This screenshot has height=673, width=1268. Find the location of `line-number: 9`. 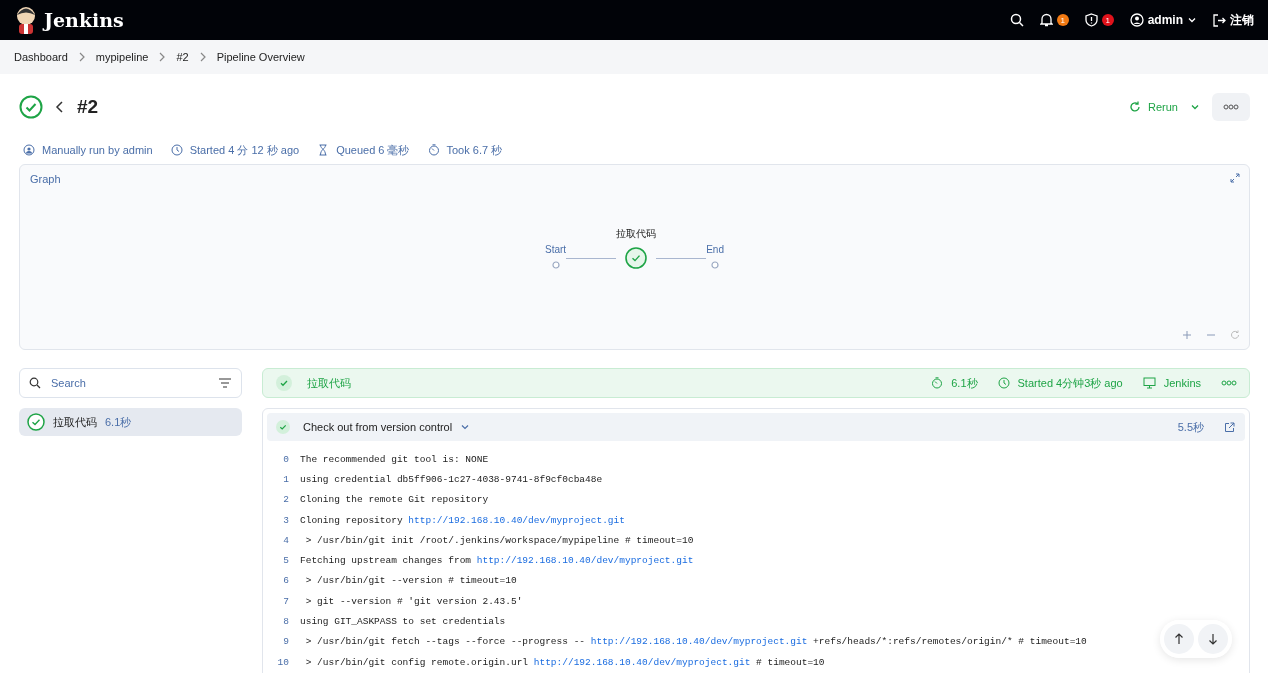

line-number: 9 is located at coordinates (285, 642).